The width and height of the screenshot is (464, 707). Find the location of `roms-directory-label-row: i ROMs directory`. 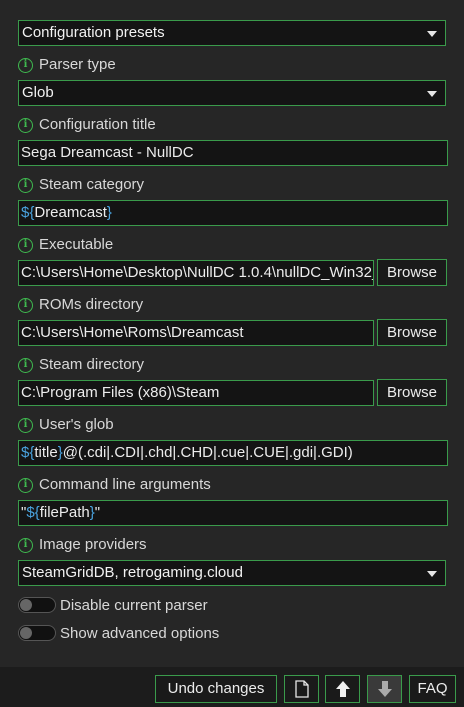

roms-directory-label-row: i ROMs directory is located at coordinates (80, 305).